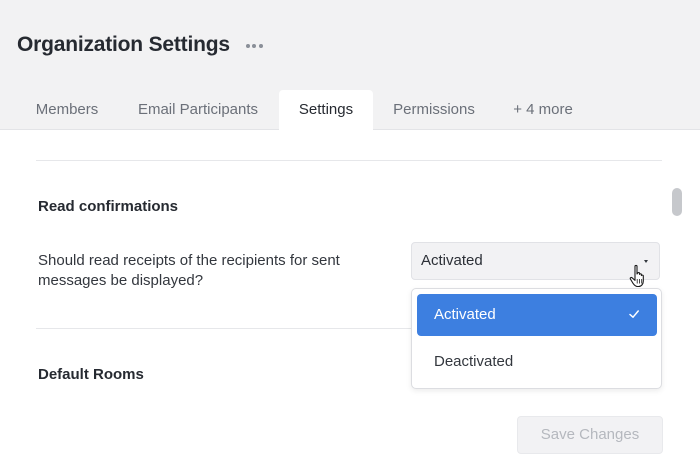 Image resolution: width=700 pixels, height=468 pixels. Describe the element at coordinates (474, 361) in the screenshot. I see `option-label: Deactivated` at that location.